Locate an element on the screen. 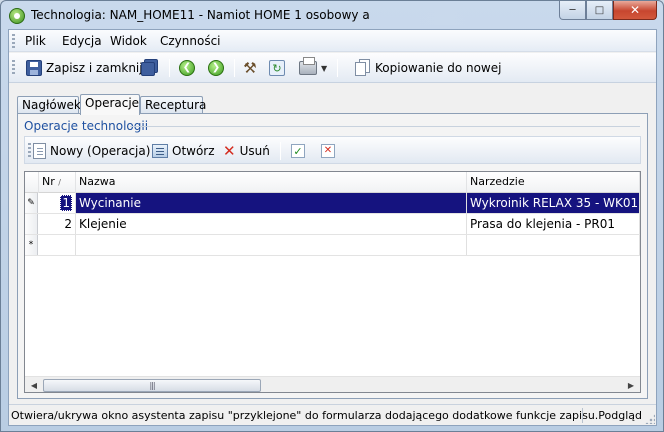 Image resolution: width=664 pixels, height=432 pixels. cell-nr: 1 is located at coordinates (57, 203).